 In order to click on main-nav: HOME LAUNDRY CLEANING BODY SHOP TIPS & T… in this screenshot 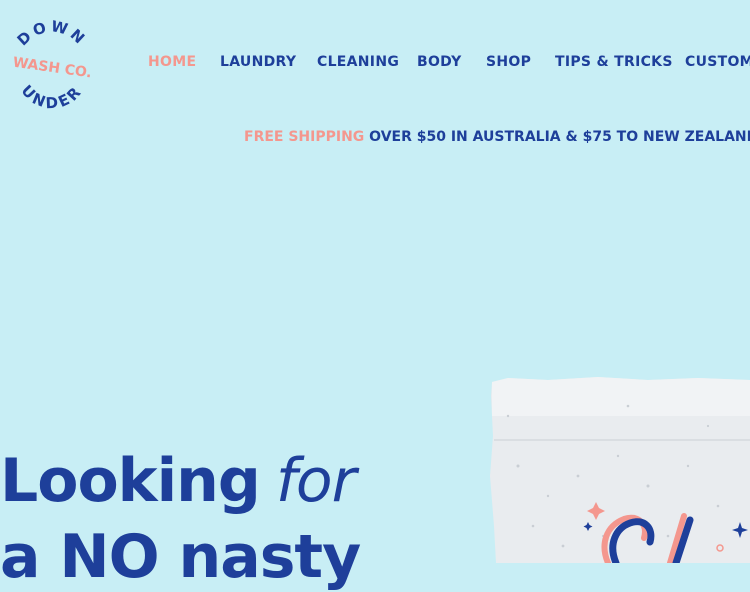, I will do `click(375, 64)`.